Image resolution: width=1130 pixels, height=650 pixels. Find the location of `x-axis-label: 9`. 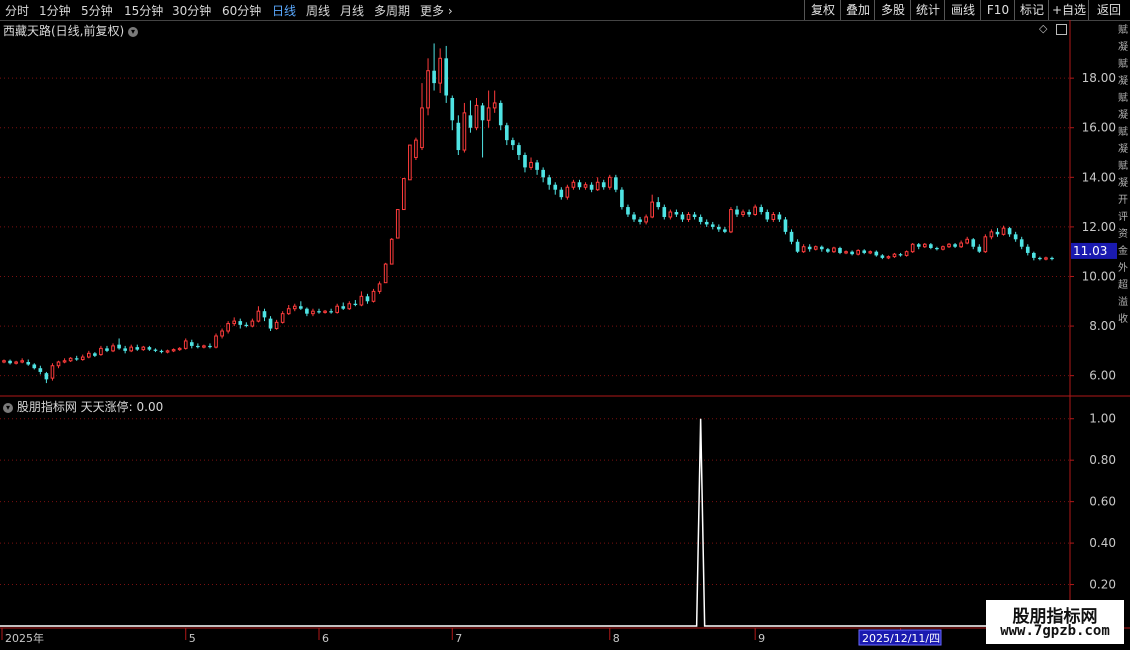

x-axis-label: 9 is located at coordinates (761, 638).